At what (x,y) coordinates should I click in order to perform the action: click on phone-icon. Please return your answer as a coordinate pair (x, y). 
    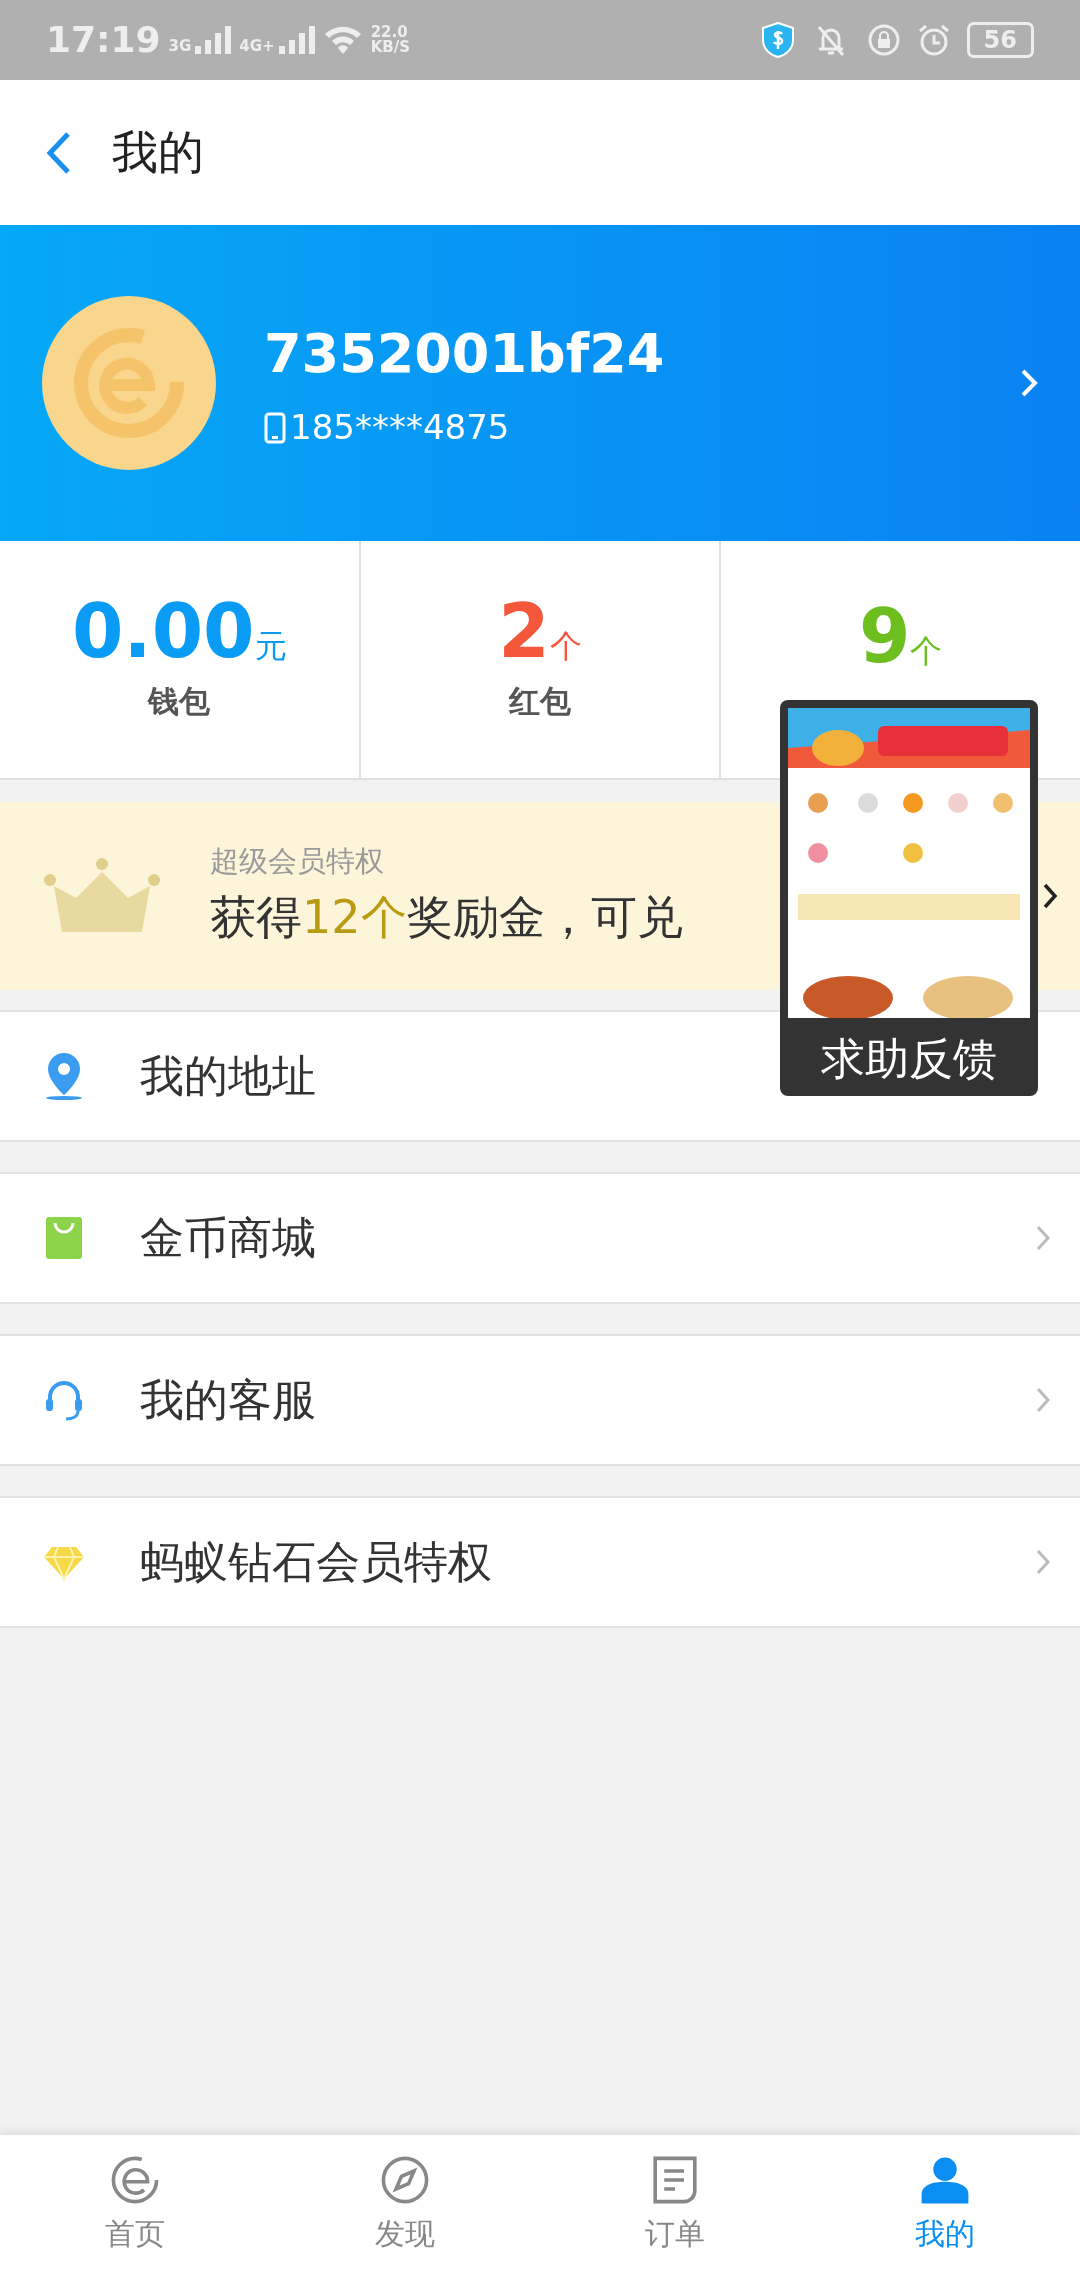
    Looking at the image, I should click on (275, 427).